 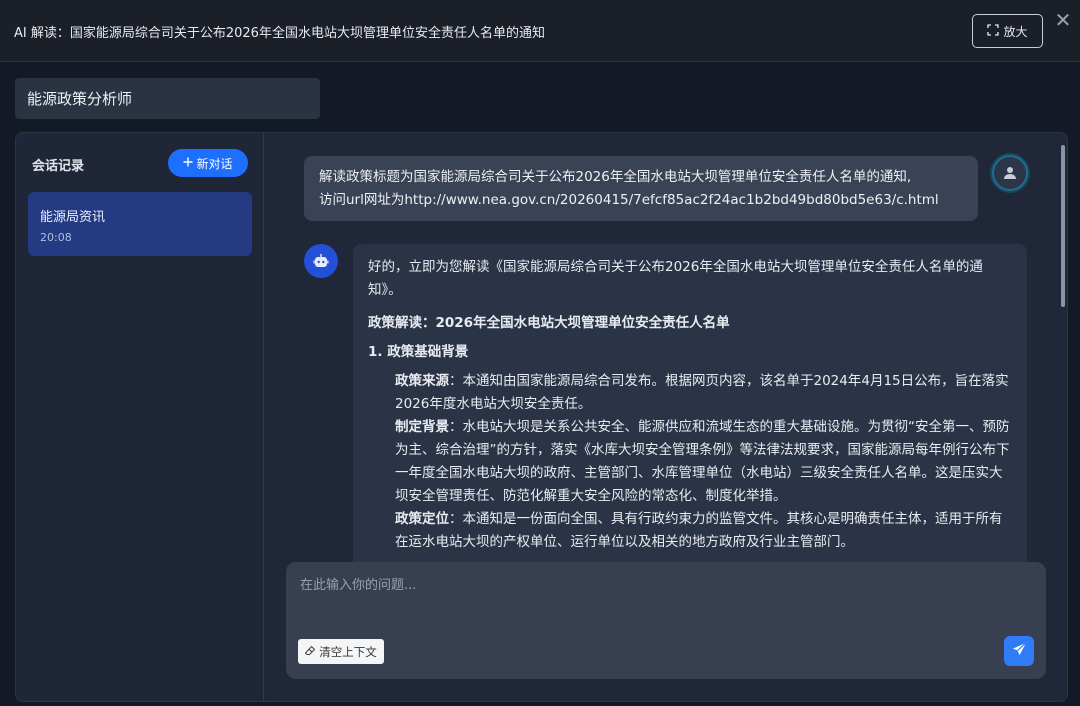 What do you see at coordinates (56, 237) in the screenshot?
I see `conversation-time: 20:08` at bounding box center [56, 237].